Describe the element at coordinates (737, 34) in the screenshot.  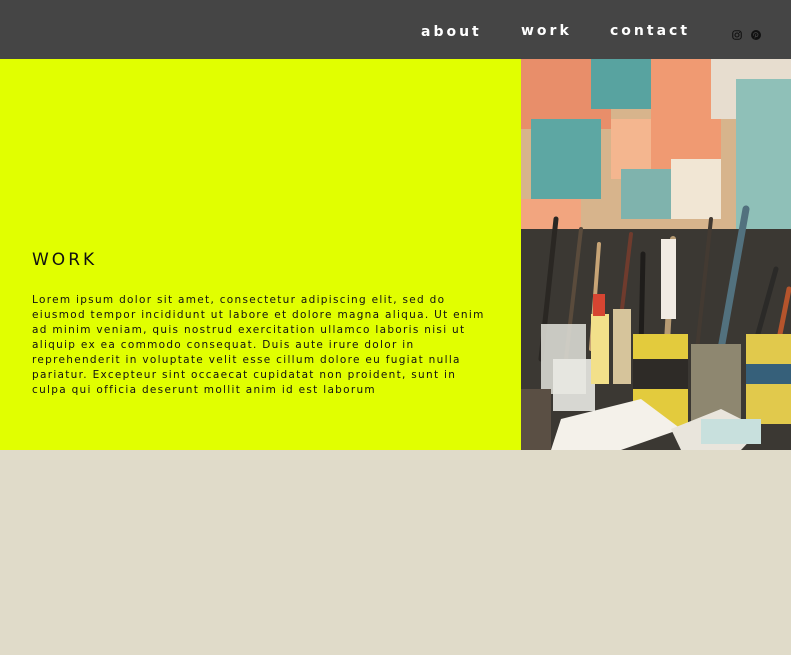
I see `instagram-icon` at that location.